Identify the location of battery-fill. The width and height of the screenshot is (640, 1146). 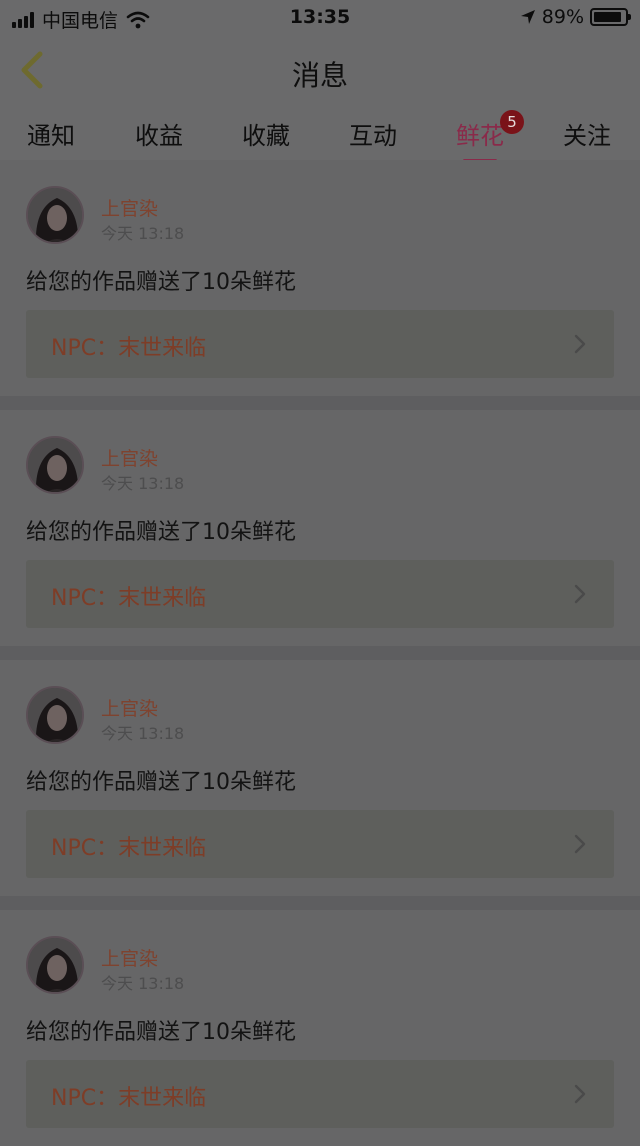
(607, 17).